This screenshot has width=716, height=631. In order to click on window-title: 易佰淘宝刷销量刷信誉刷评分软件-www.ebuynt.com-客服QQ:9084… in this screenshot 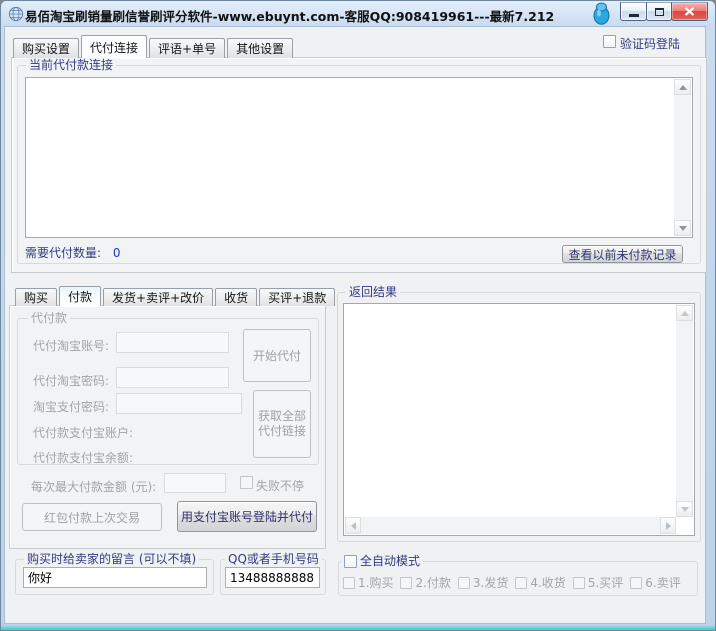, I will do `click(290, 16)`.